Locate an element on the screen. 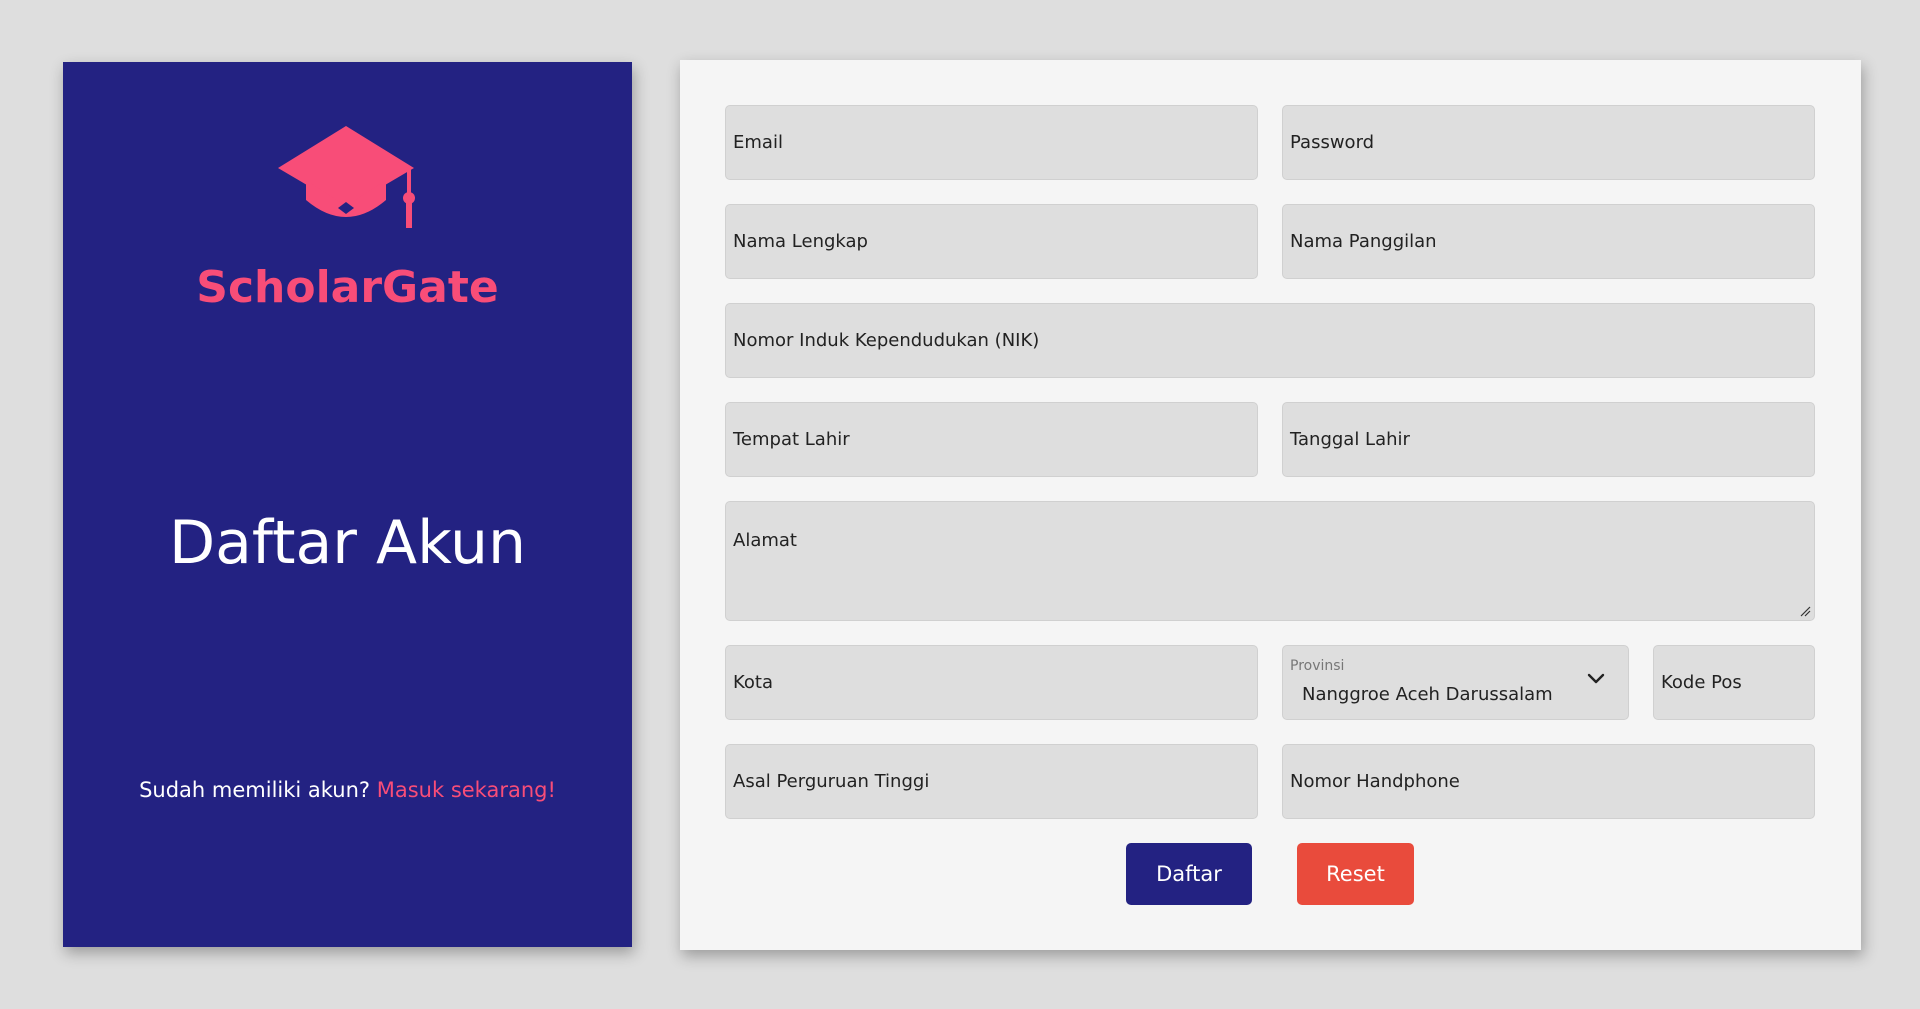 The image size is (1920, 1009). province-label: Provinsi is located at coordinates (1317, 666).